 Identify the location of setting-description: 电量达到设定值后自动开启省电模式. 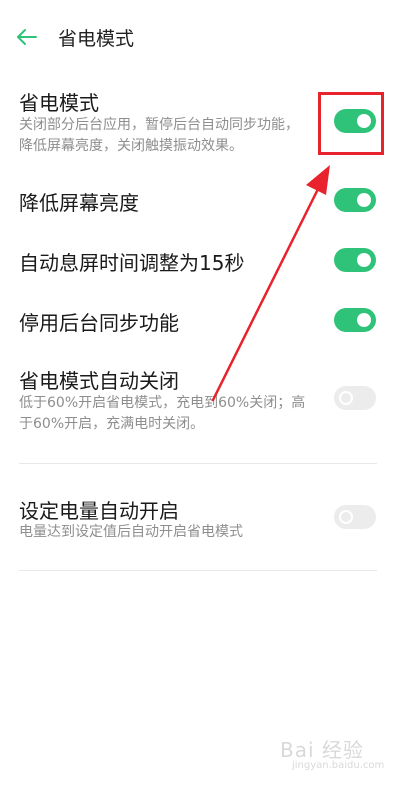
(131, 532).